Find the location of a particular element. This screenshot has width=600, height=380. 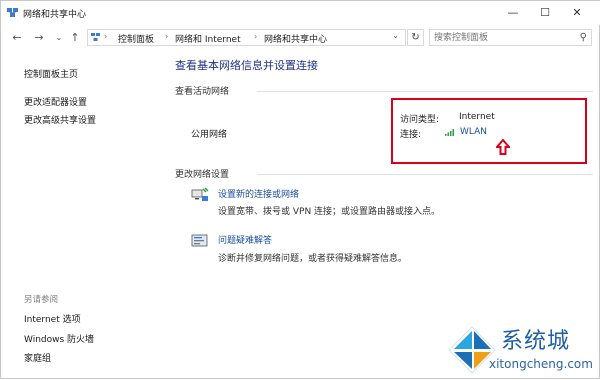

watermark-brand: 系统城 is located at coordinates (536, 341).